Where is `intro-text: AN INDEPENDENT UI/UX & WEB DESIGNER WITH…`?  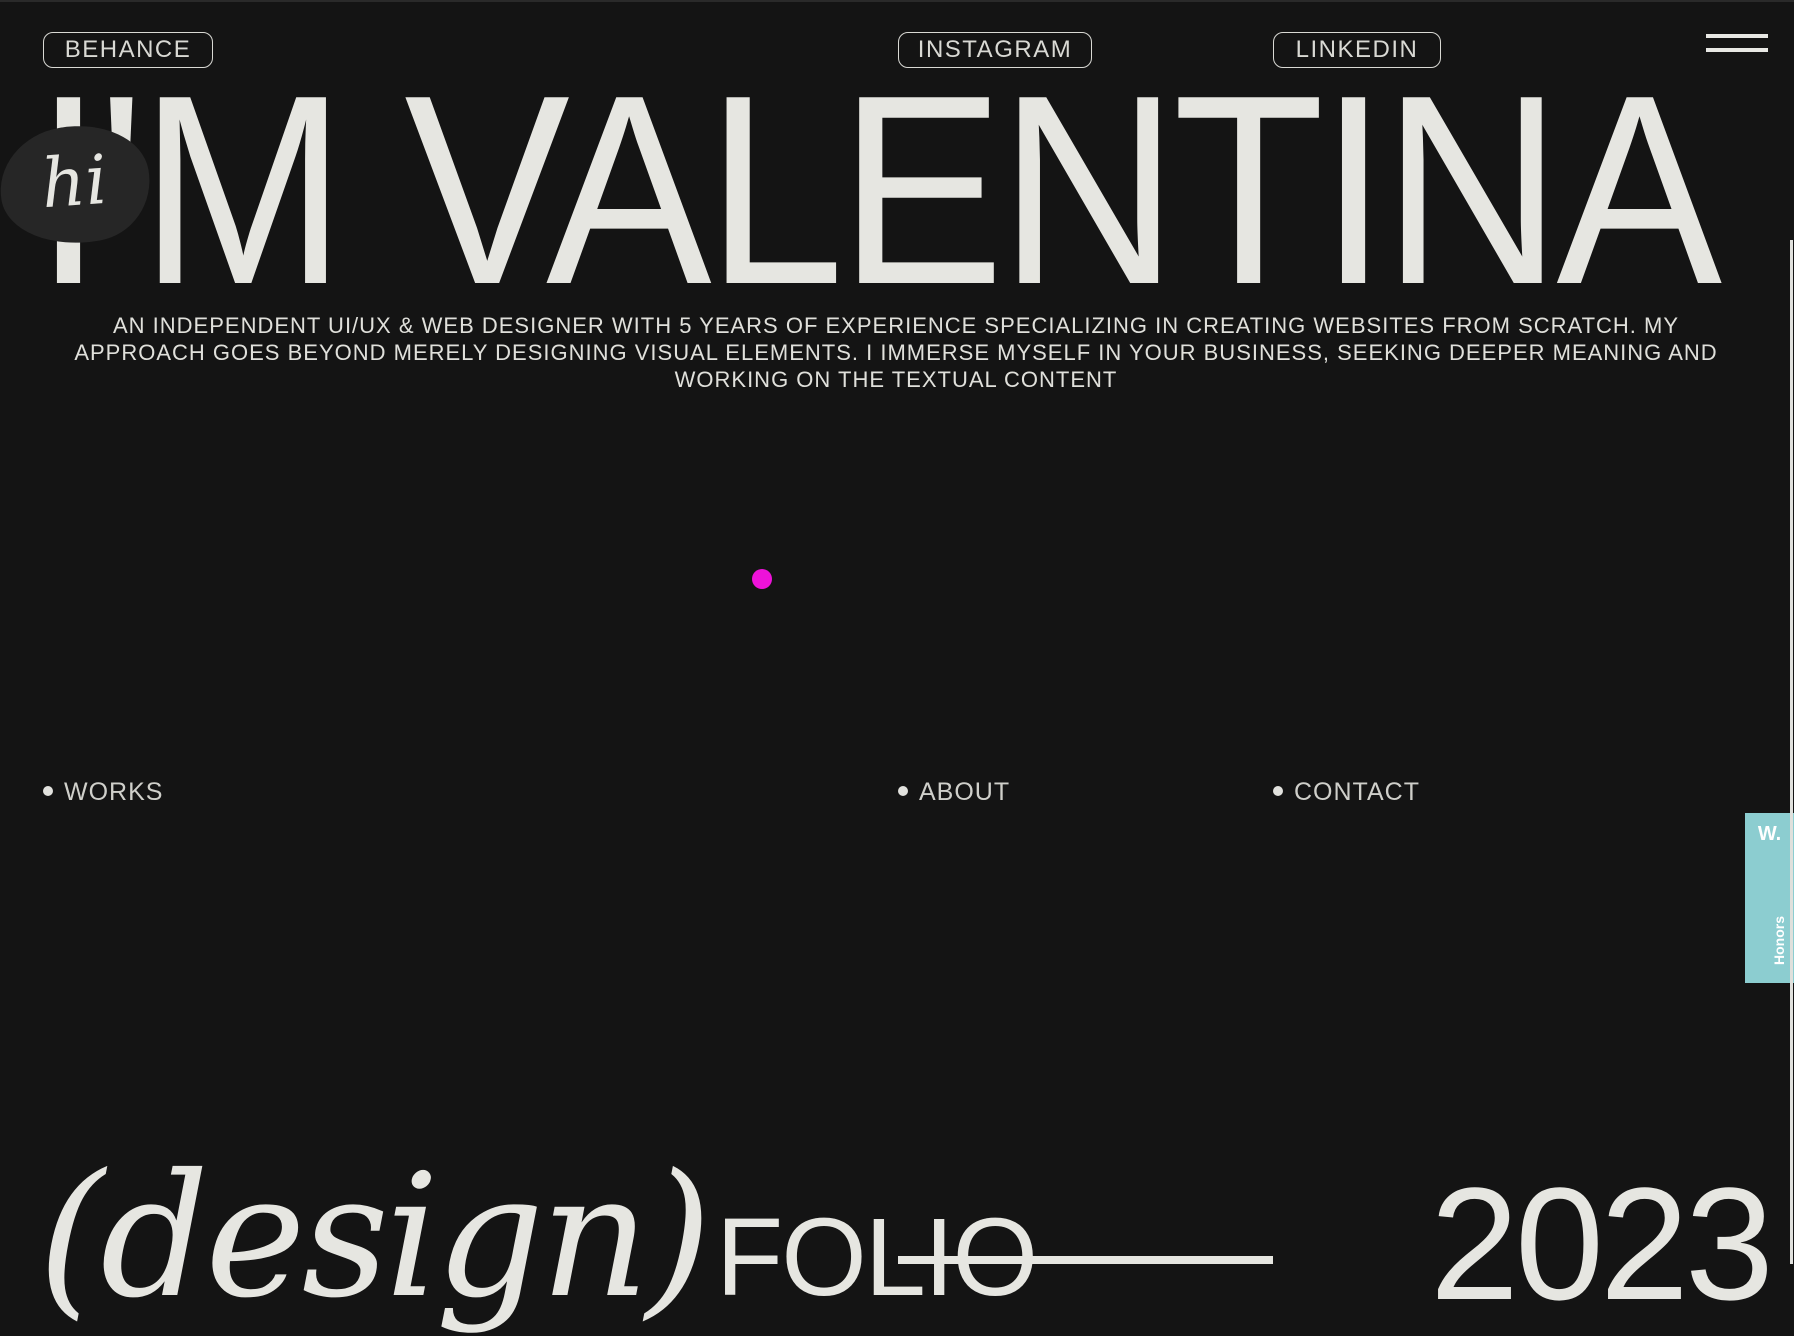
intro-text: AN INDEPENDENT UI/UX & WEB DESIGNER WITH… is located at coordinates (896, 352).